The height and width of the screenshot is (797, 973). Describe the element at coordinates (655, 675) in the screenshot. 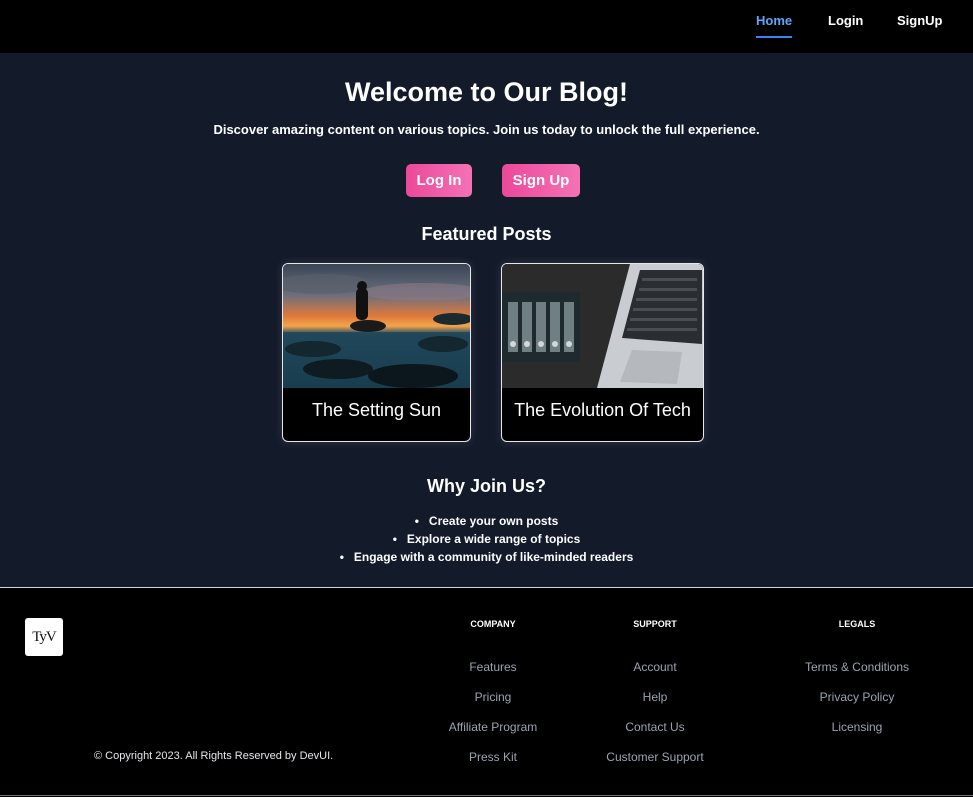

I see `footer-link-account: Account` at that location.